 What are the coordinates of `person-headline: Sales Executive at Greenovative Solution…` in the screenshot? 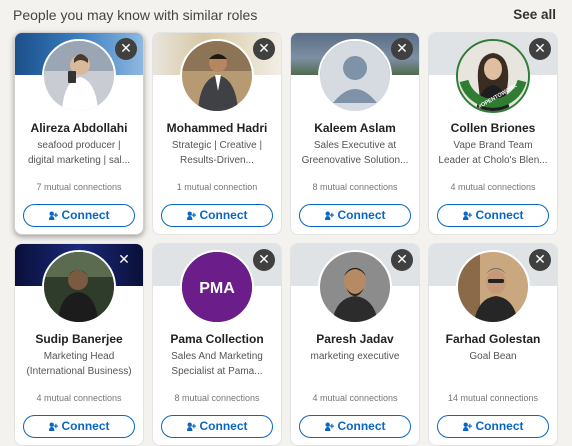 It's located at (355, 153).